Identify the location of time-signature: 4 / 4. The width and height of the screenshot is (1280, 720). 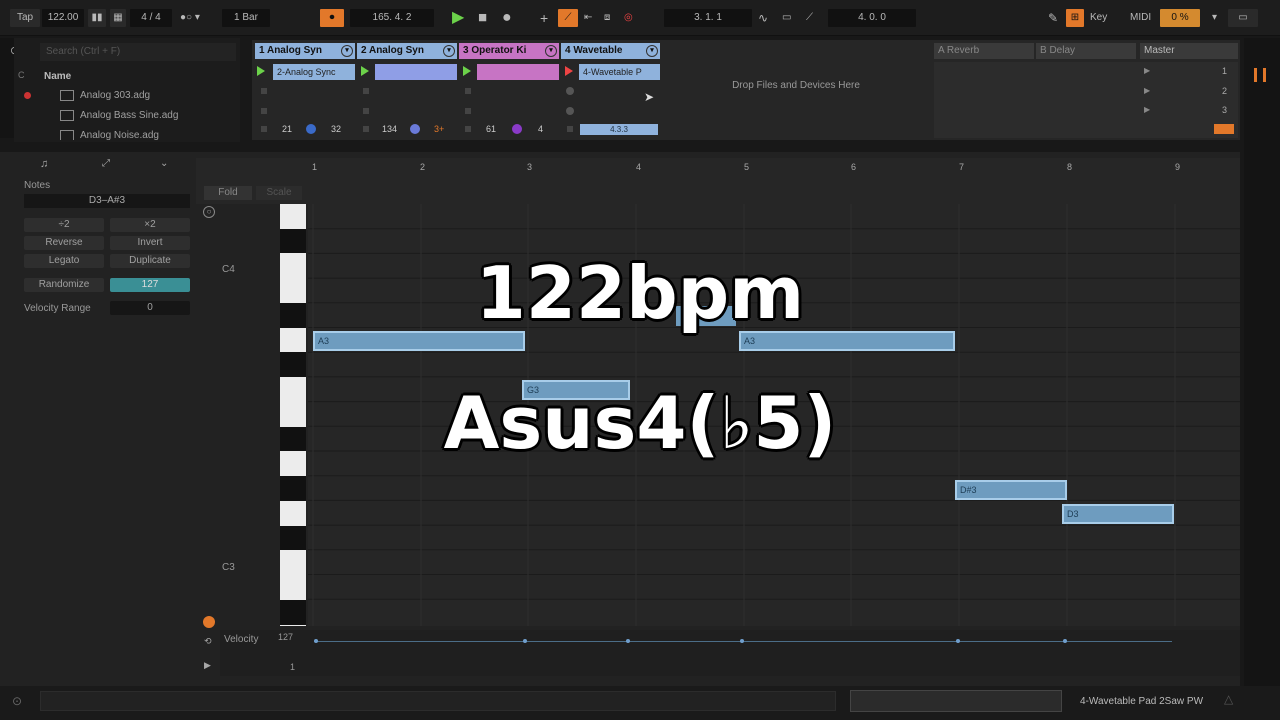
(151, 18).